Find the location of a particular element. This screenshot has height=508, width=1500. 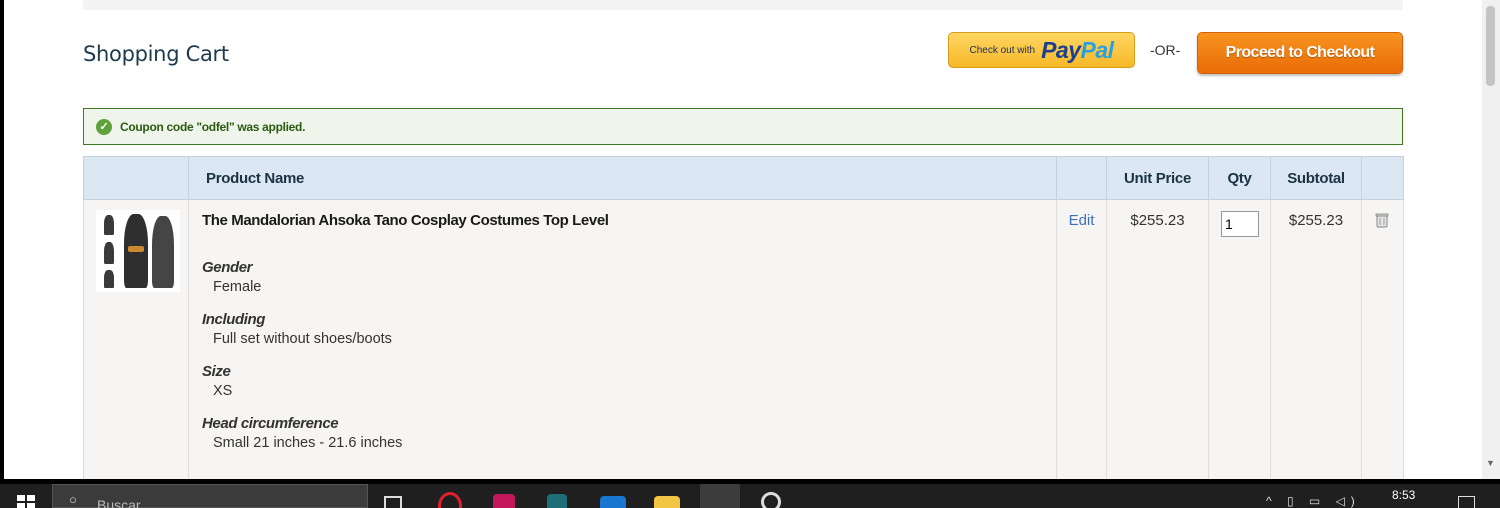

header-image is located at coordinates (136, 178).